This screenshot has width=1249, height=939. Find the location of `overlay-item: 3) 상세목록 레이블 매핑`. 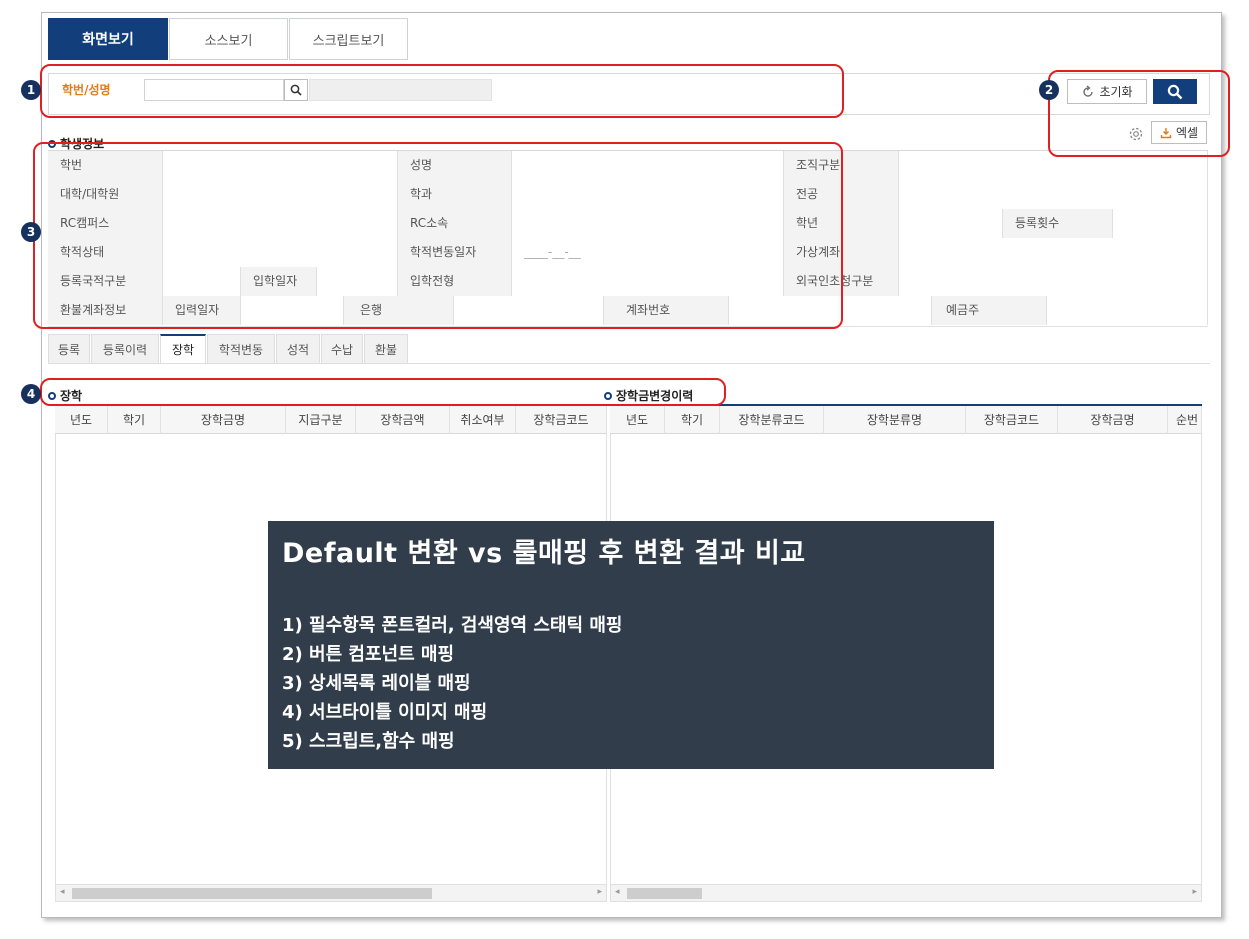

overlay-item: 3) 상세목록 레이블 매핑 is located at coordinates (376, 683).